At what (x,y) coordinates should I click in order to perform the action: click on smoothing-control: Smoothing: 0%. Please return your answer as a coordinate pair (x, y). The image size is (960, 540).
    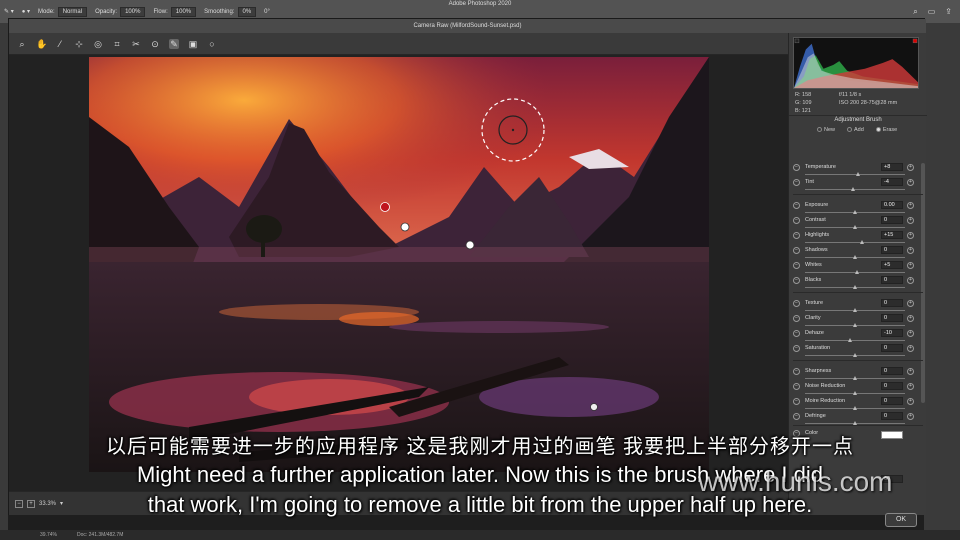
    Looking at the image, I should click on (230, 11).